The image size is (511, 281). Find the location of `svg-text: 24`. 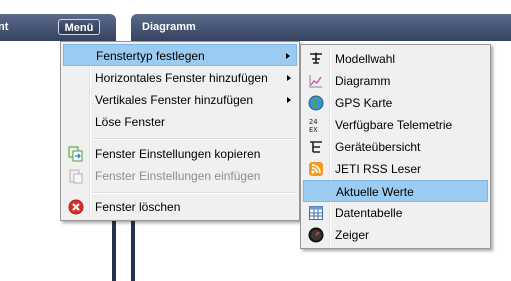

svg-text: 24 is located at coordinates (313, 122).